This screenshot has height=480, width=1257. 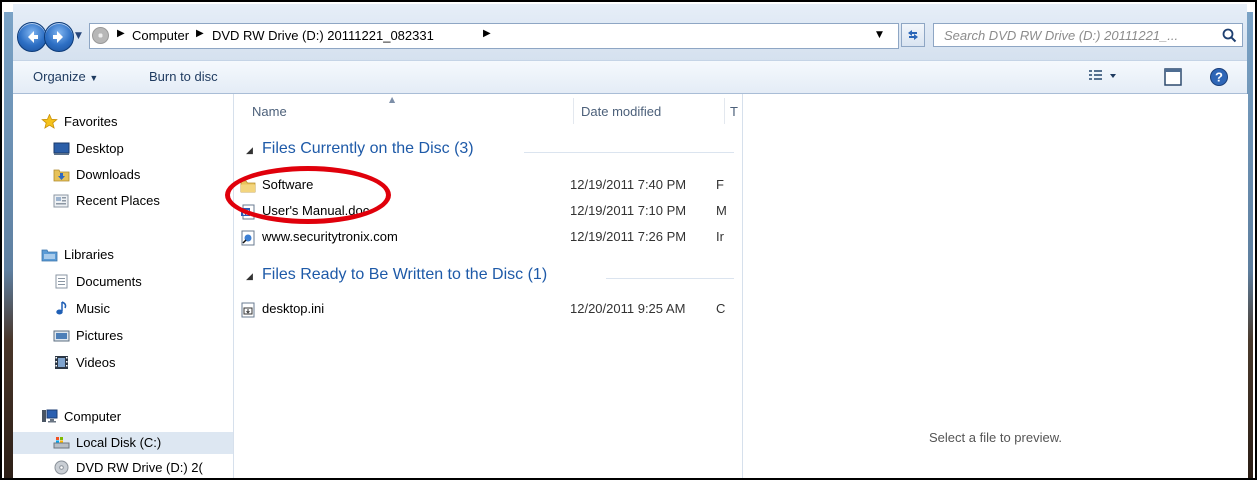 I want to click on refresh-icon, so click(x=913, y=35).